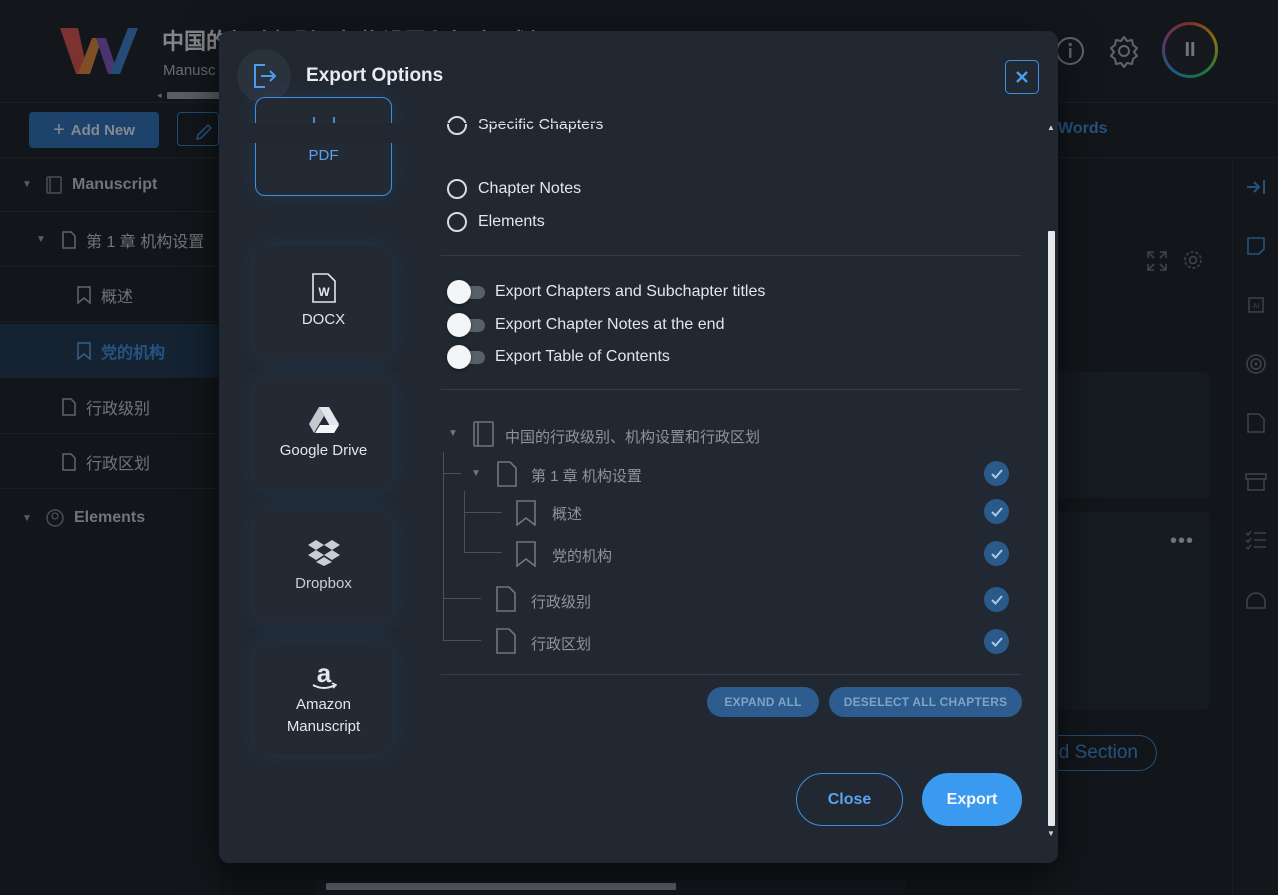 The width and height of the screenshot is (1278, 895). I want to click on format-option-amazon: a Amazon Manuscript, so click(323, 698).